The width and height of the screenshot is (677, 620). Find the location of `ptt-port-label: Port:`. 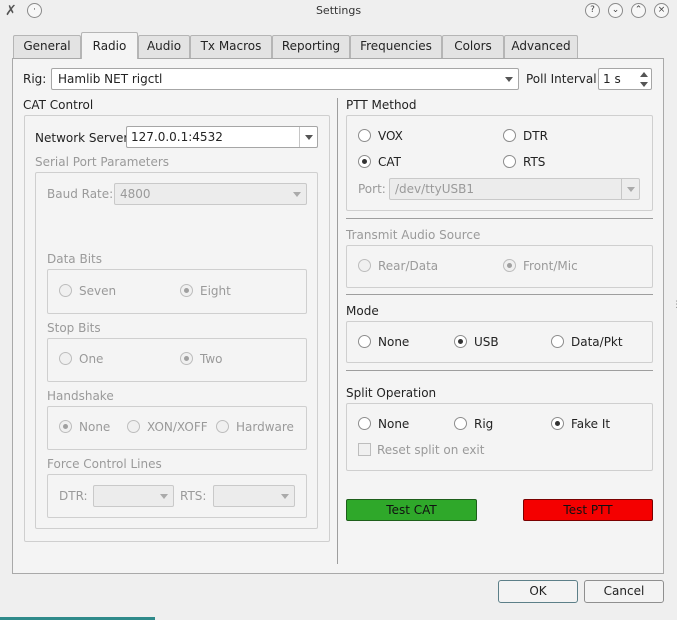

ptt-port-label: Port: is located at coordinates (372, 189).